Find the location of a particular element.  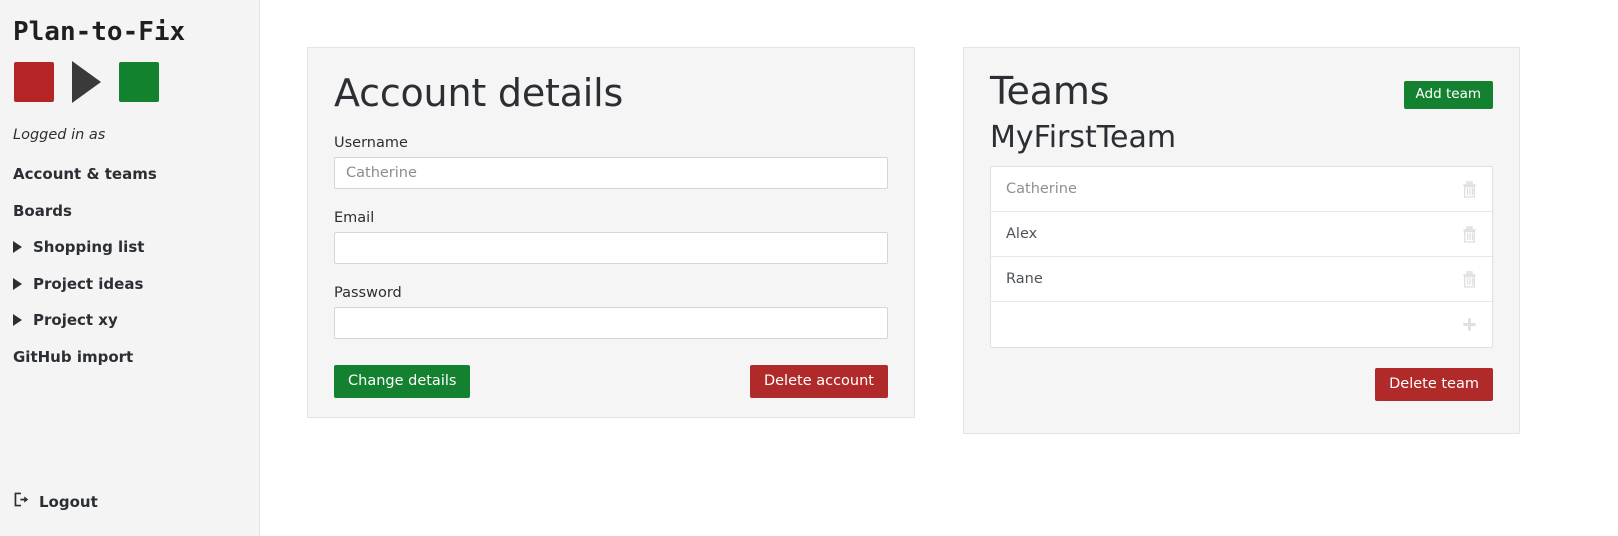

red-square-icon is located at coordinates (34, 82).